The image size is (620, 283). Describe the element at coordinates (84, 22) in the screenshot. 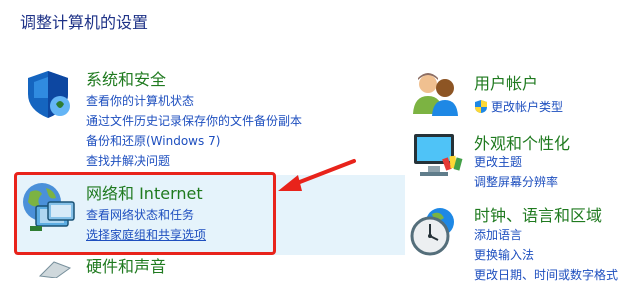

I see `page-title: 调整计算机的设置` at that location.